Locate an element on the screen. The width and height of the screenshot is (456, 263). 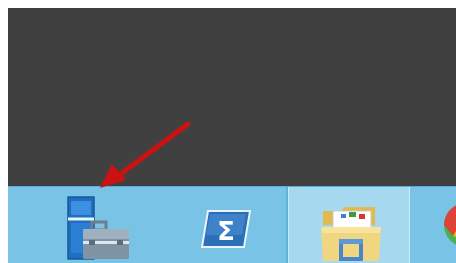
taskbar-file-explorer-button is located at coordinates (349, 225).